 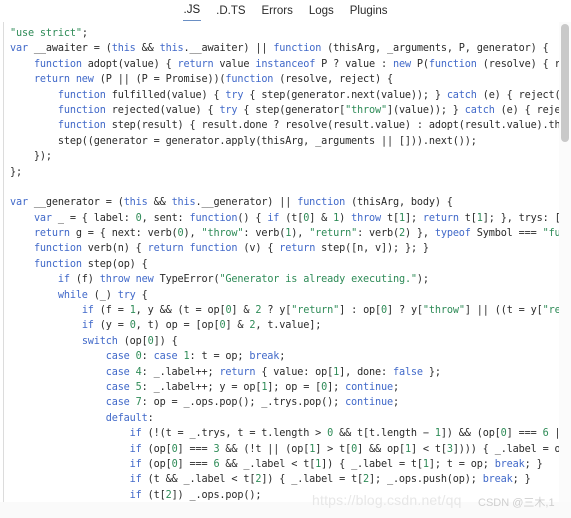 What do you see at coordinates (252, 218) in the screenshot?
I see `code-token: () {` at bounding box center [252, 218].